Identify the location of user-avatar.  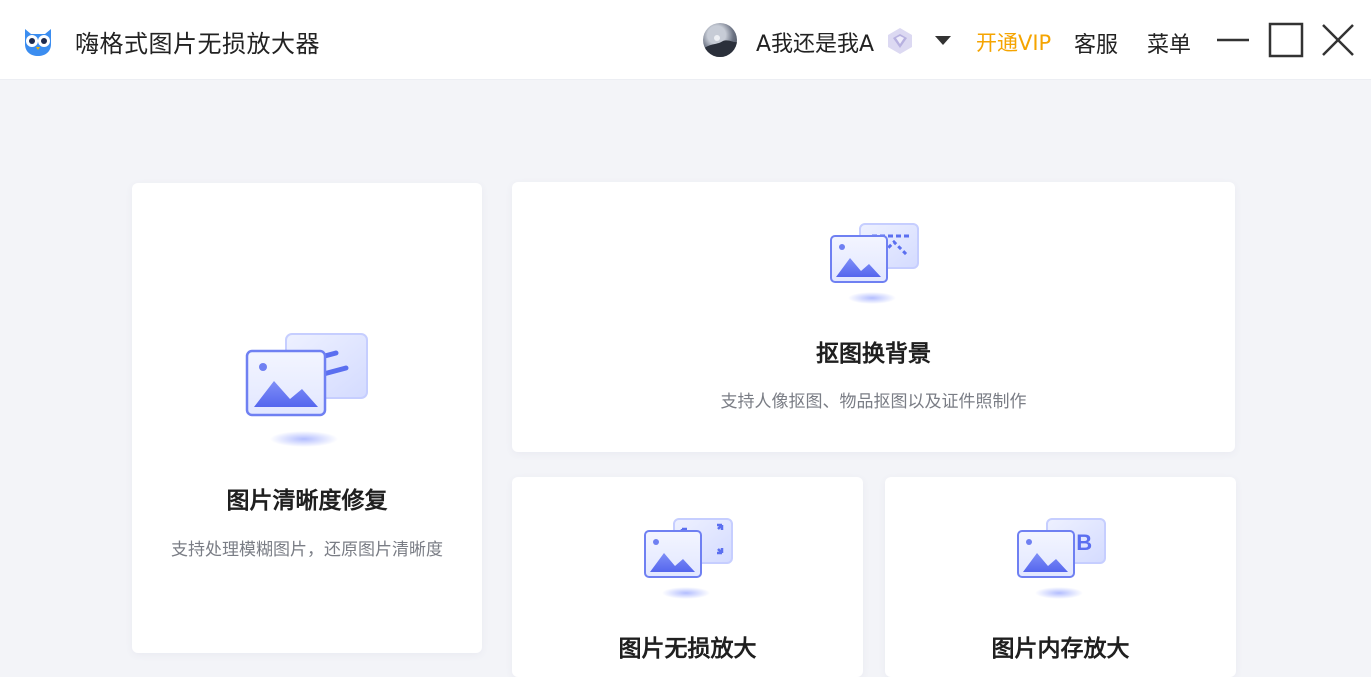
(720, 46).